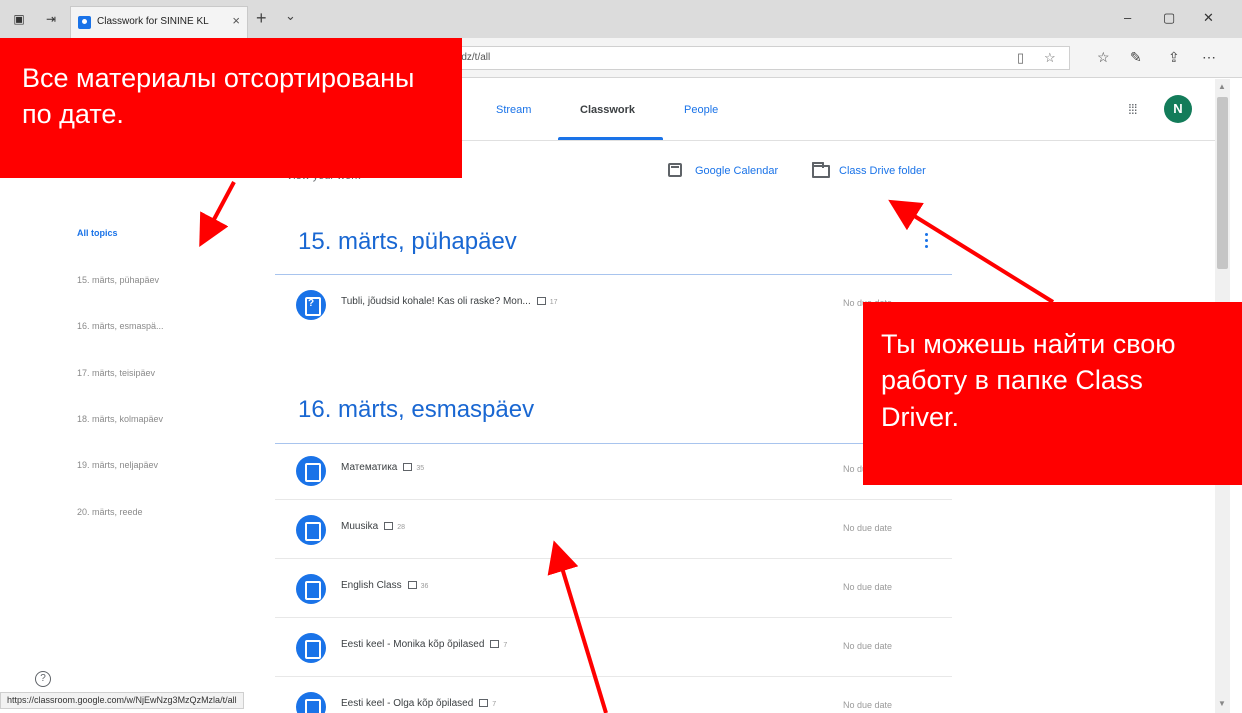 Image resolution: width=1242 pixels, height=713 pixels. What do you see at coordinates (971, 251) in the screenshot?
I see `arrow-to-drive-folder` at bounding box center [971, 251].